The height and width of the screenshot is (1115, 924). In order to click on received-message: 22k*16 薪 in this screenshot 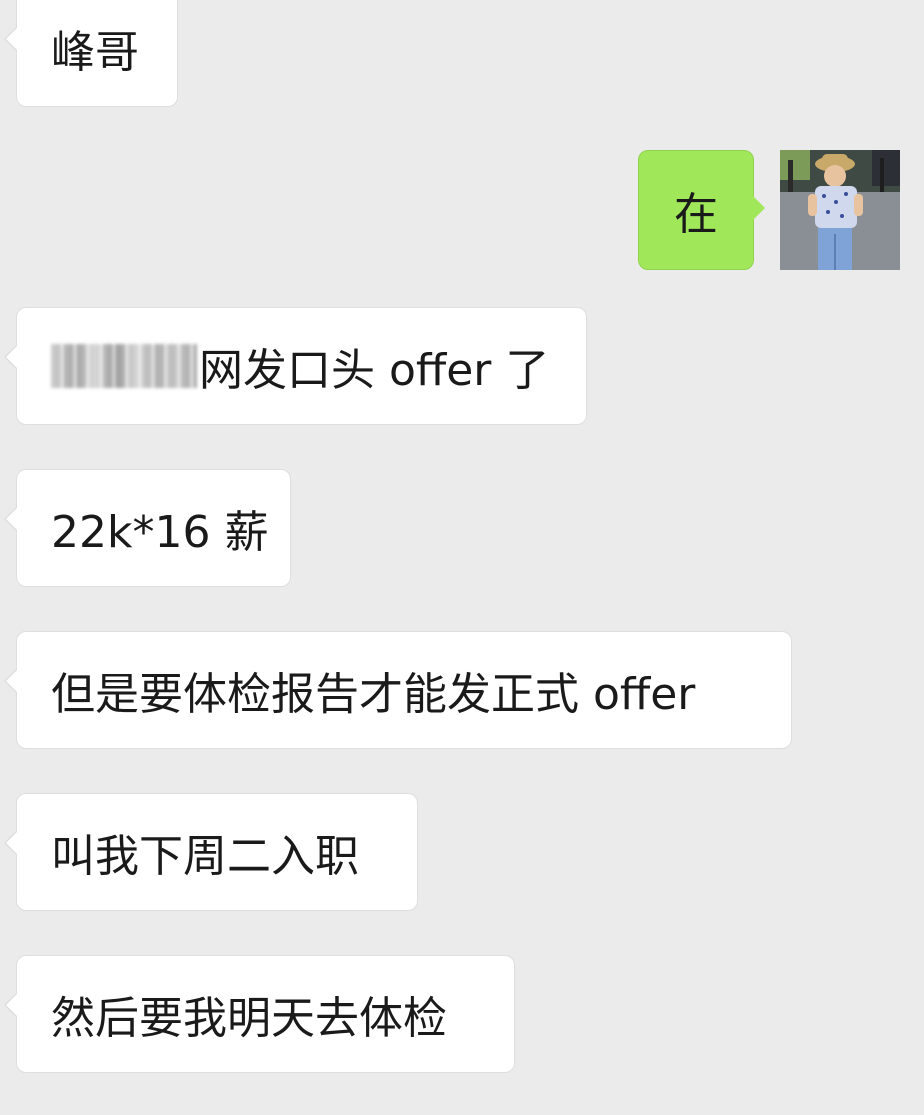, I will do `click(147, 528)`.